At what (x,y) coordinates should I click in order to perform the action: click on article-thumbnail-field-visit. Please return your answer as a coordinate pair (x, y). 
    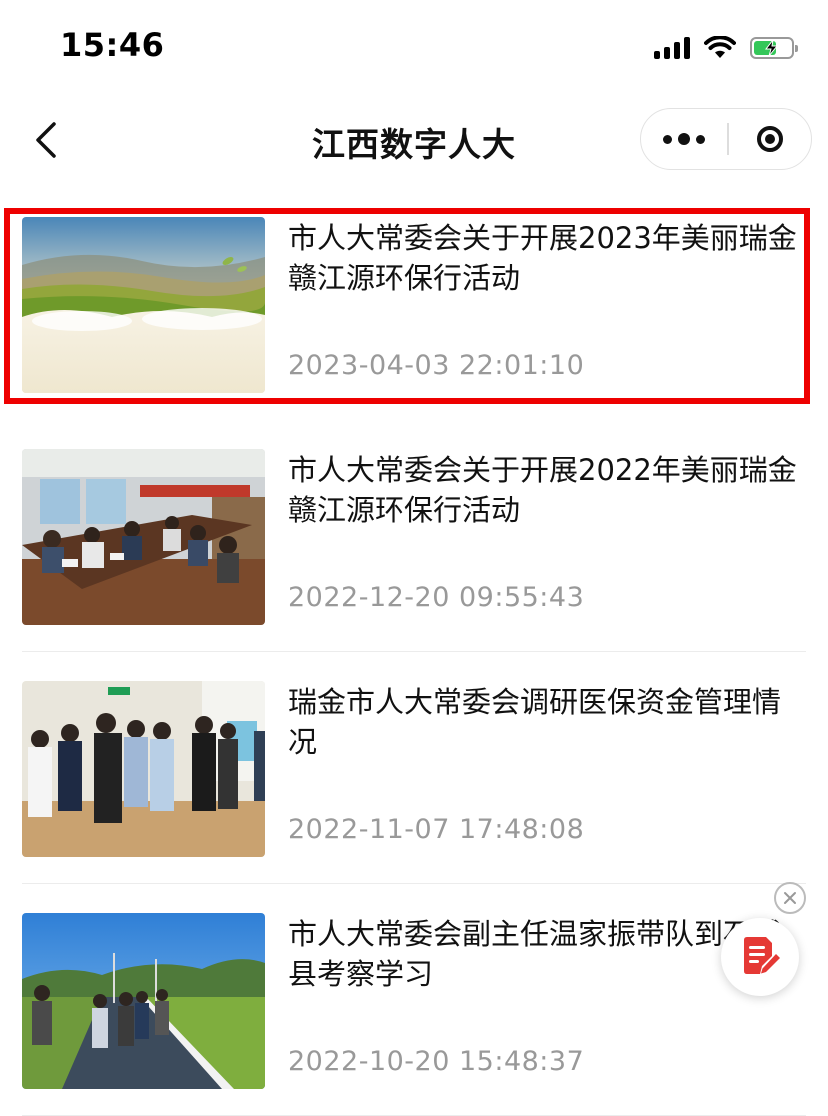
    Looking at the image, I should click on (143, 1001).